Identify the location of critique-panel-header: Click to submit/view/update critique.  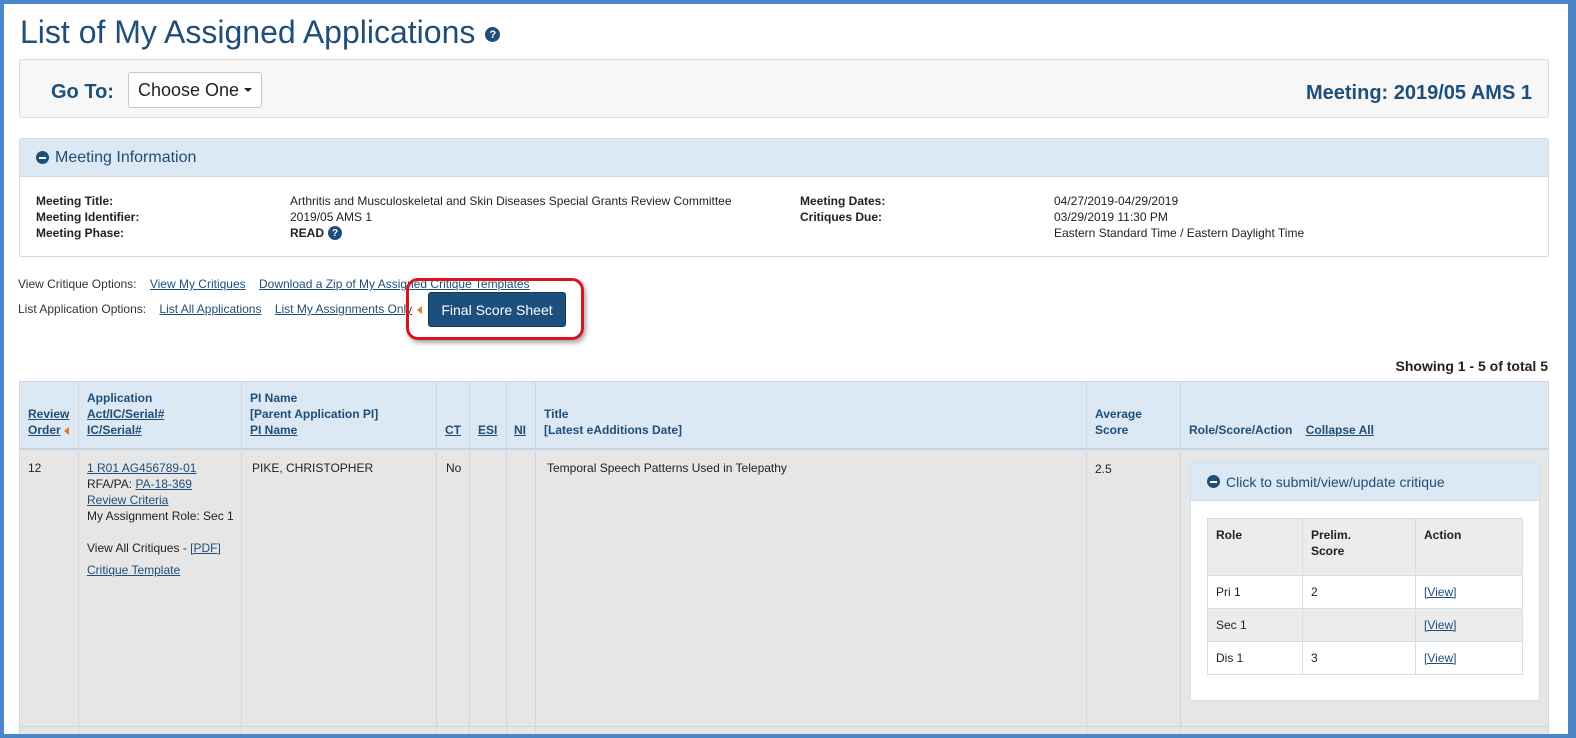
(1365, 482).